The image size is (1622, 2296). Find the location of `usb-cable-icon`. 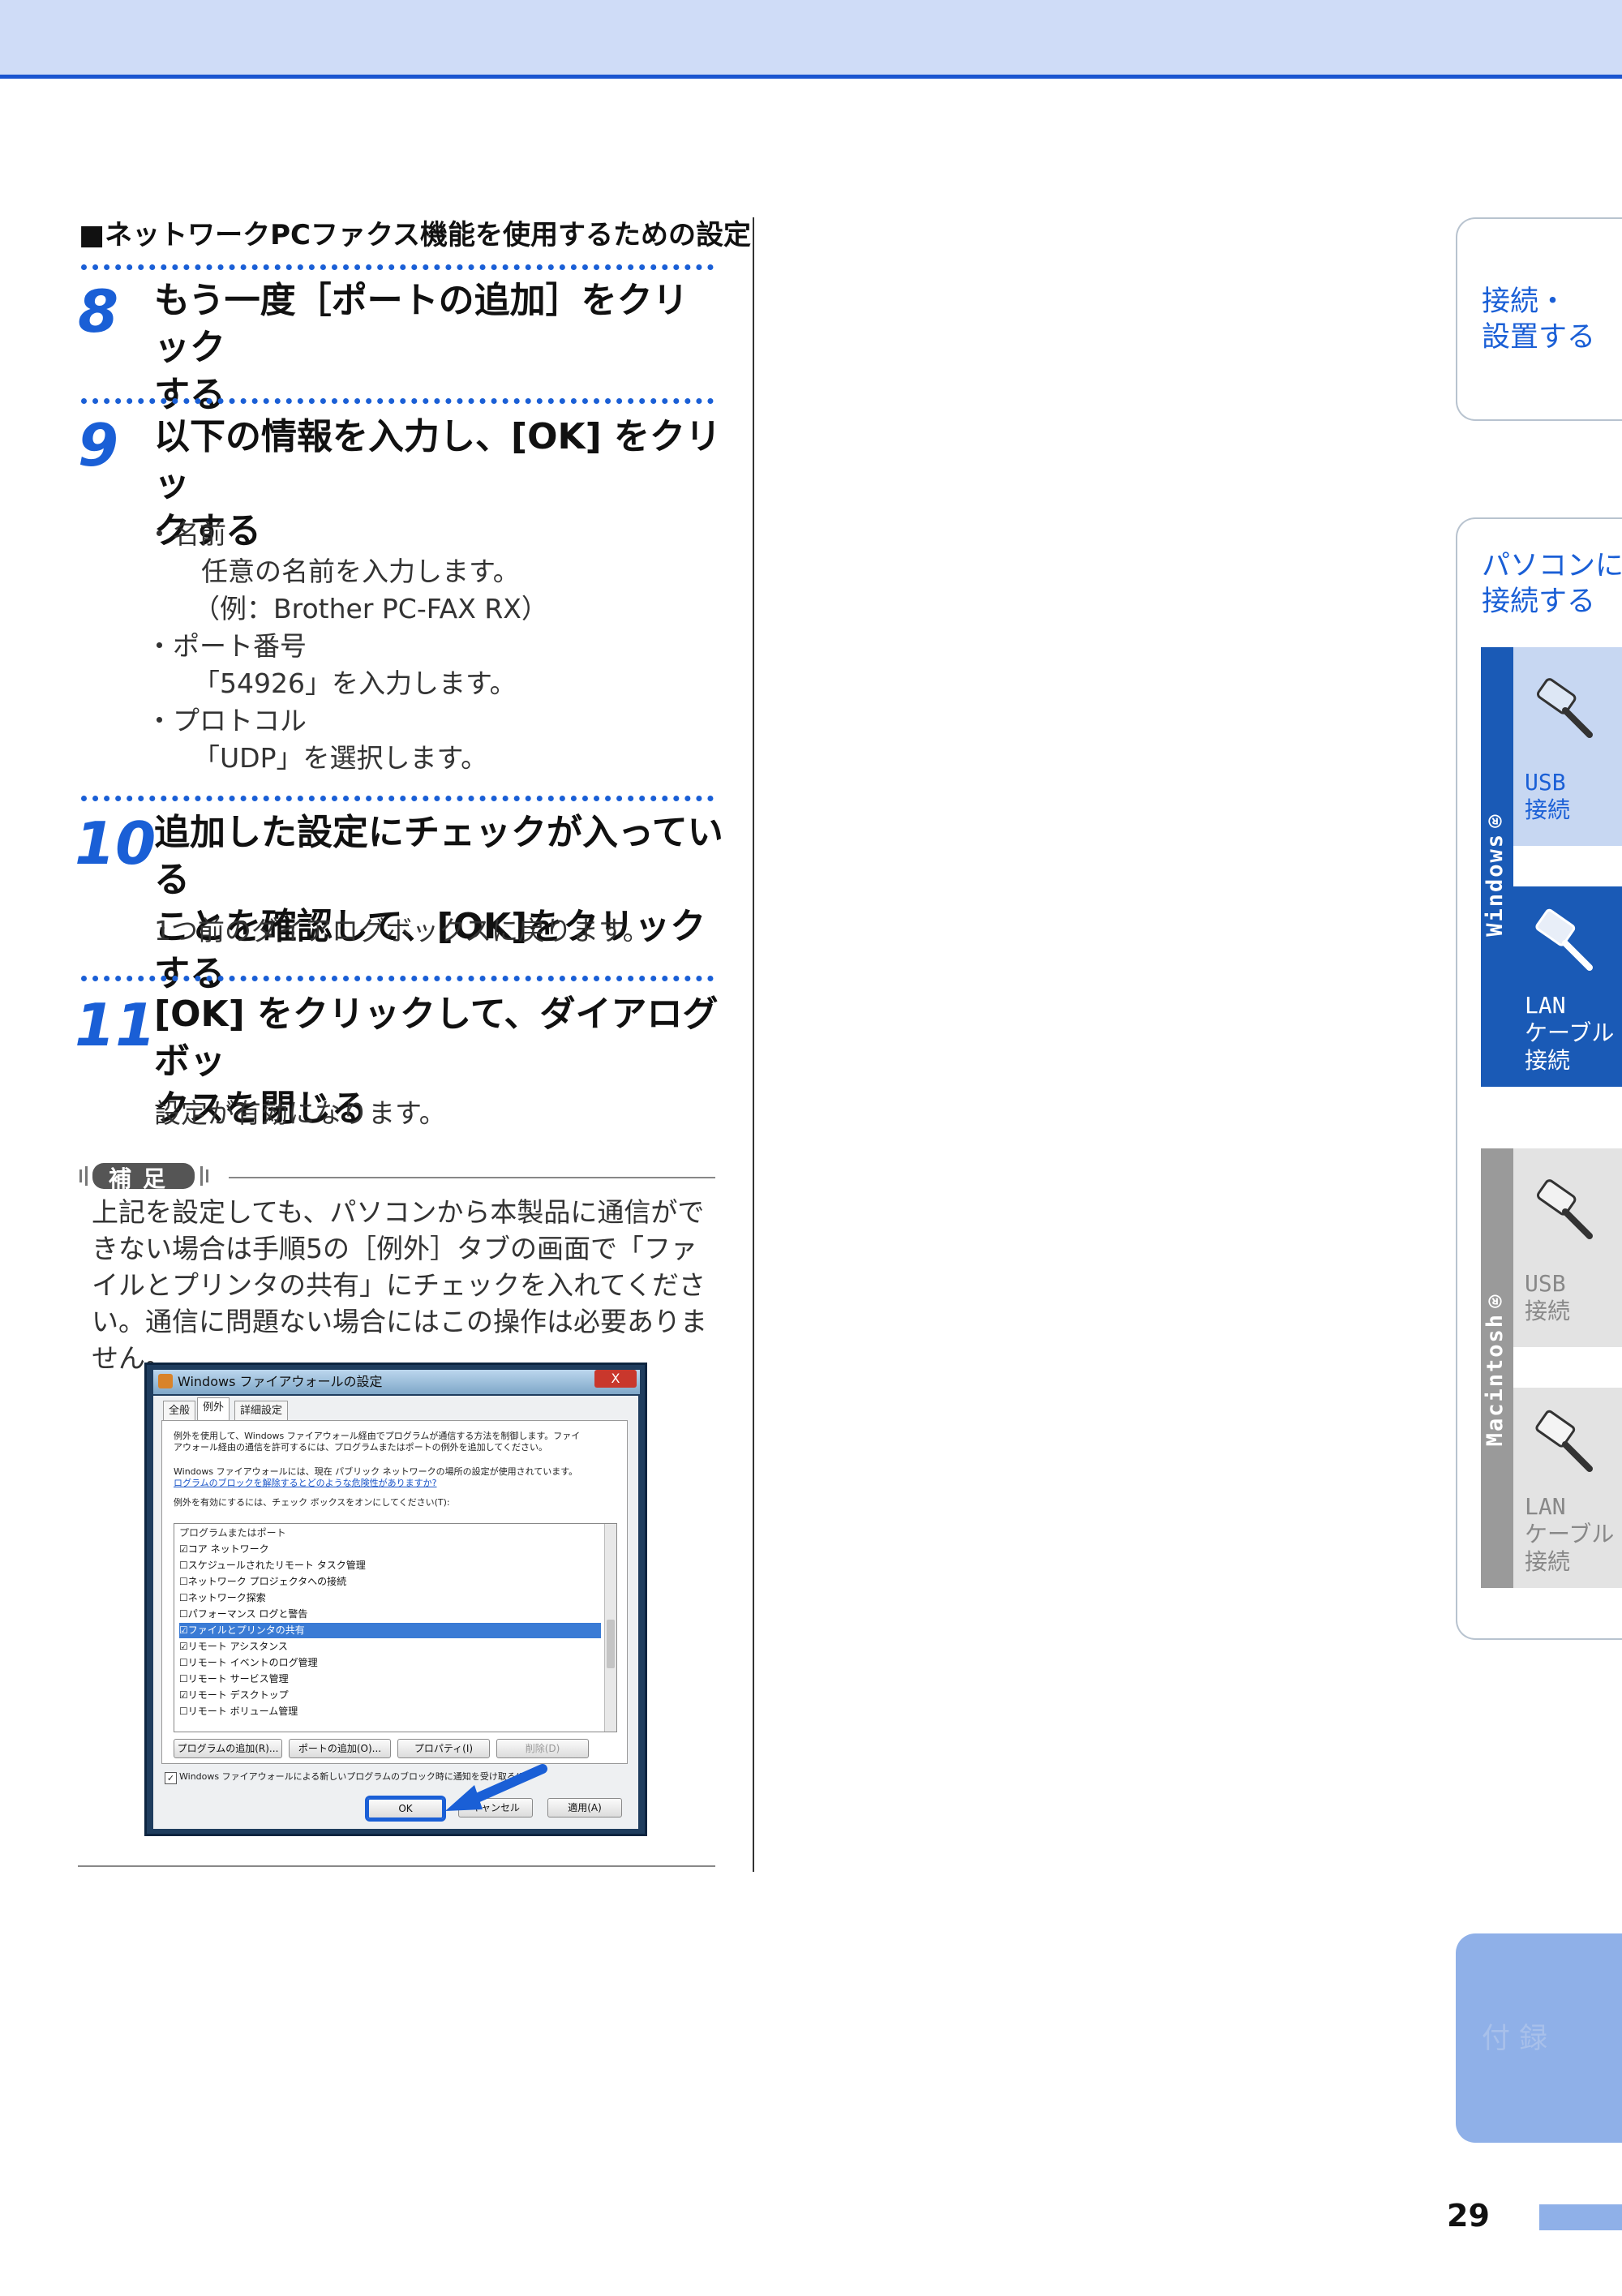

usb-cable-icon is located at coordinates (1565, 708).